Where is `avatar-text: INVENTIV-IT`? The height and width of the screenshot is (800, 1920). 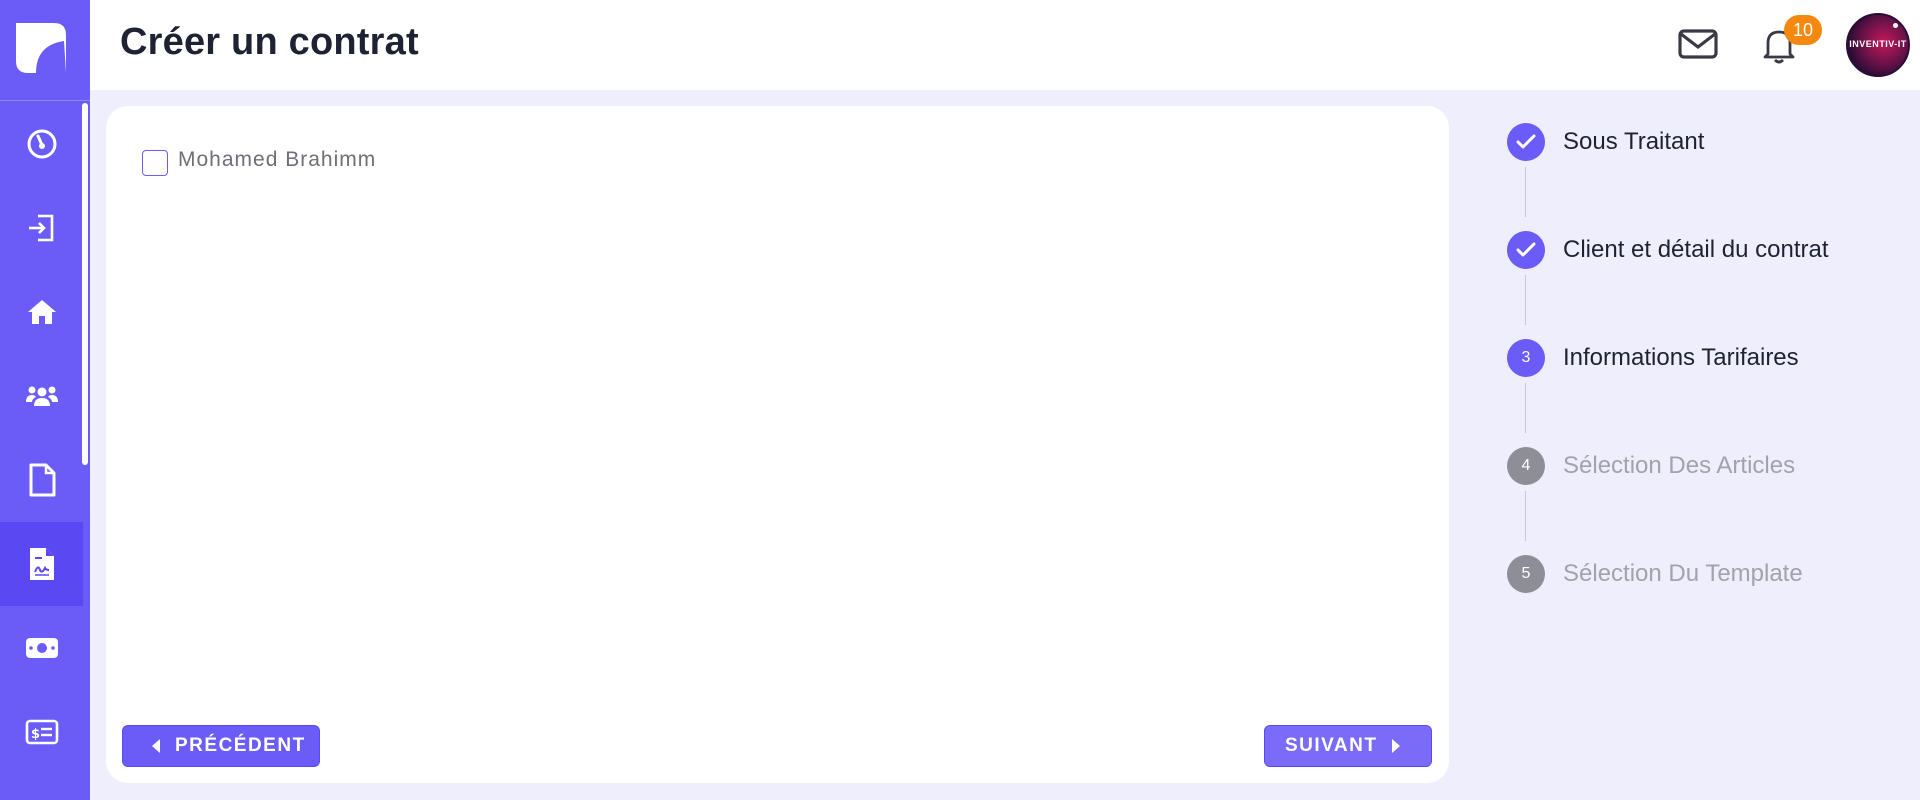 avatar-text: INVENTIV-IT is located at coordinates (1878, 44).